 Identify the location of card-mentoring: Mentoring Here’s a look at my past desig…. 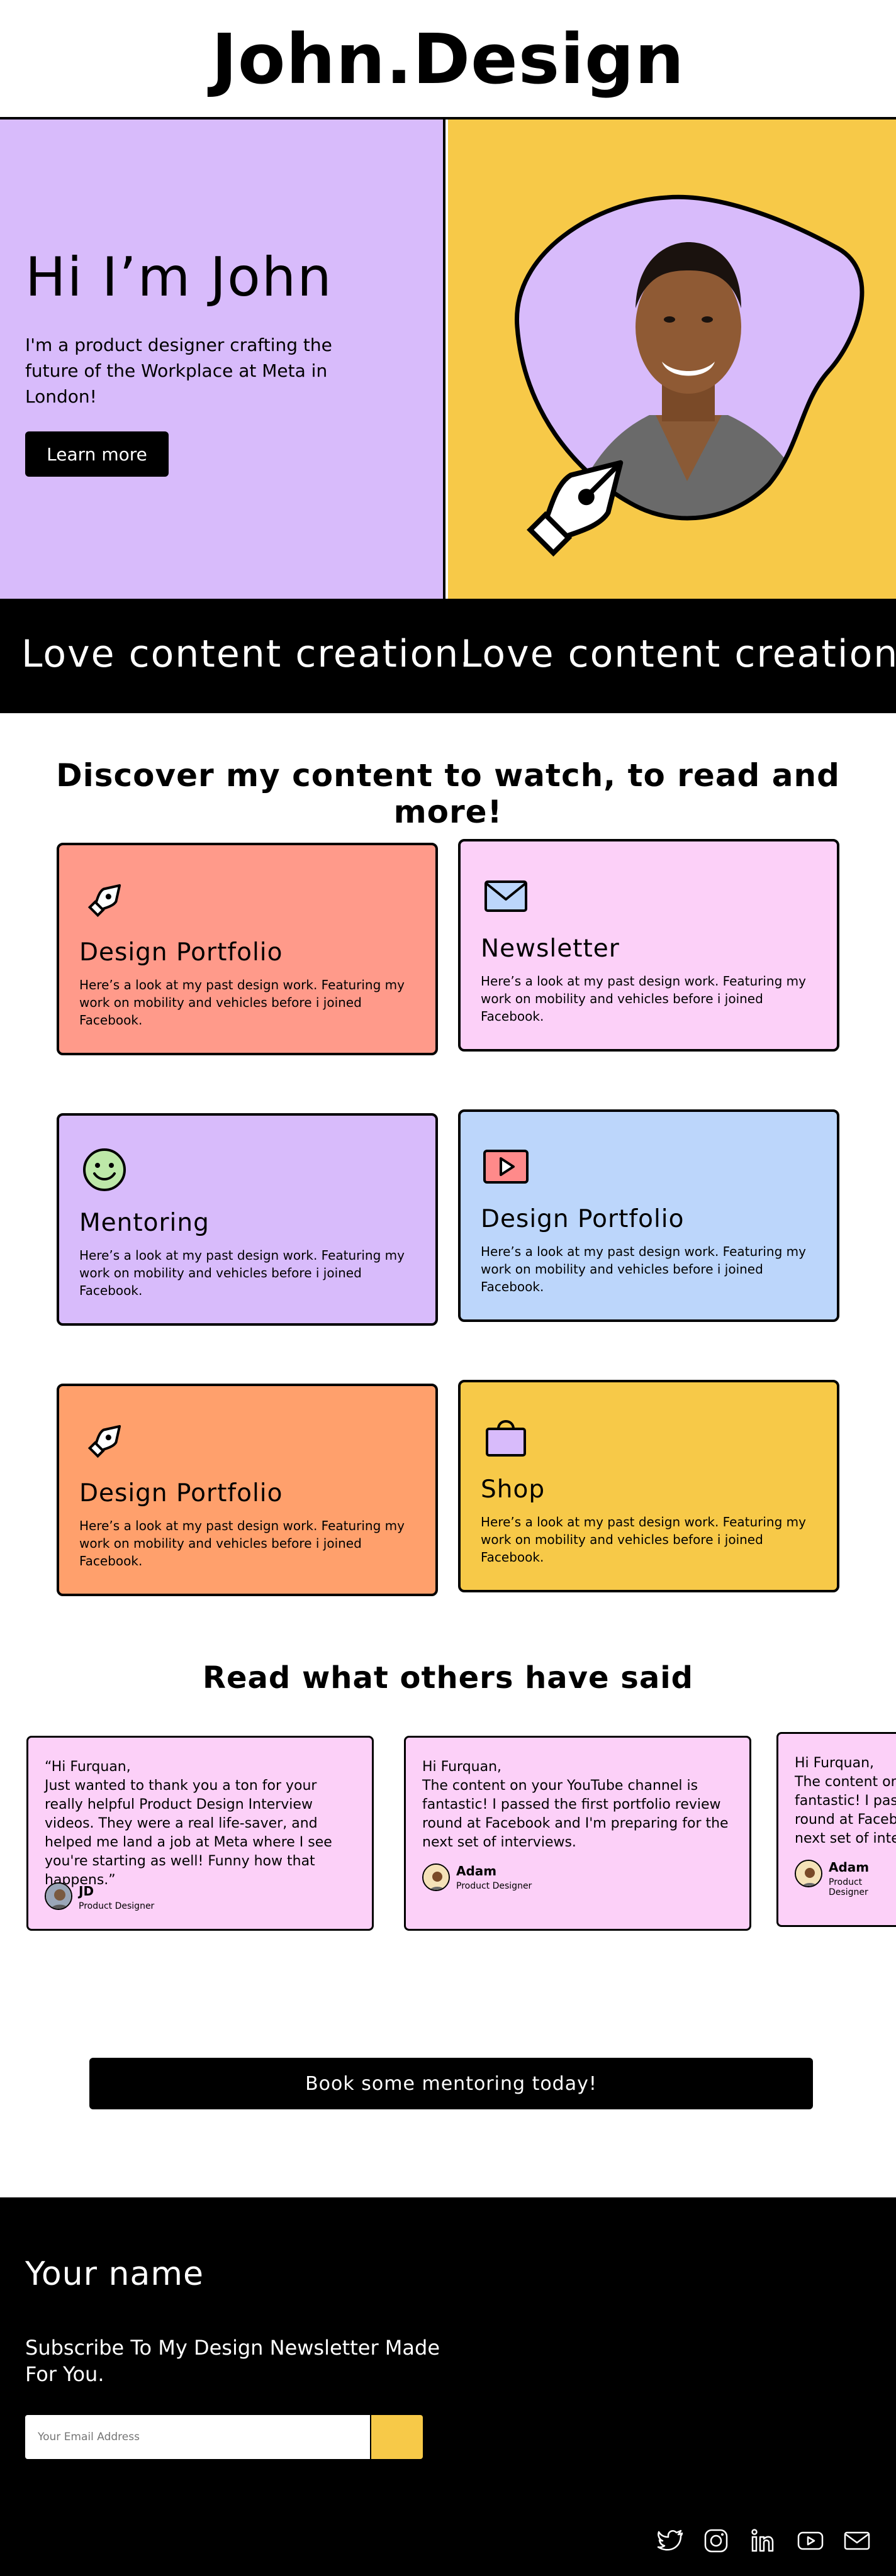
(247, 1219).